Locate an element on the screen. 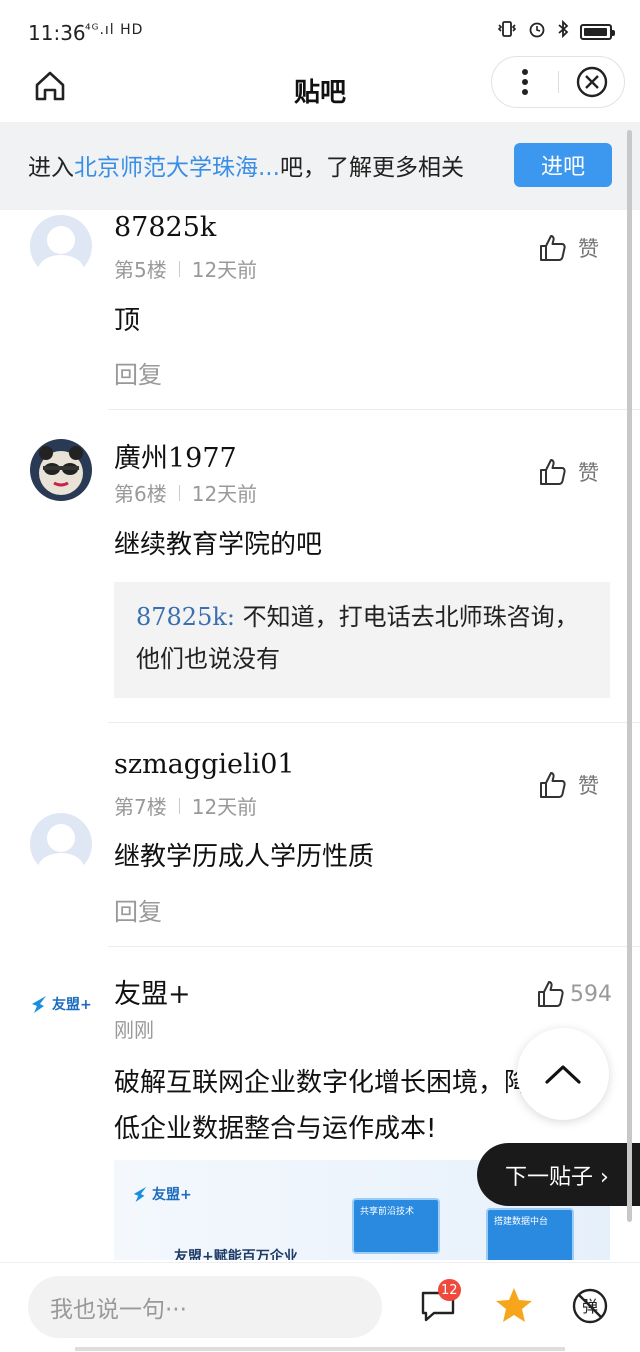  panda-avatar-image is located at coordinates (61, 470).